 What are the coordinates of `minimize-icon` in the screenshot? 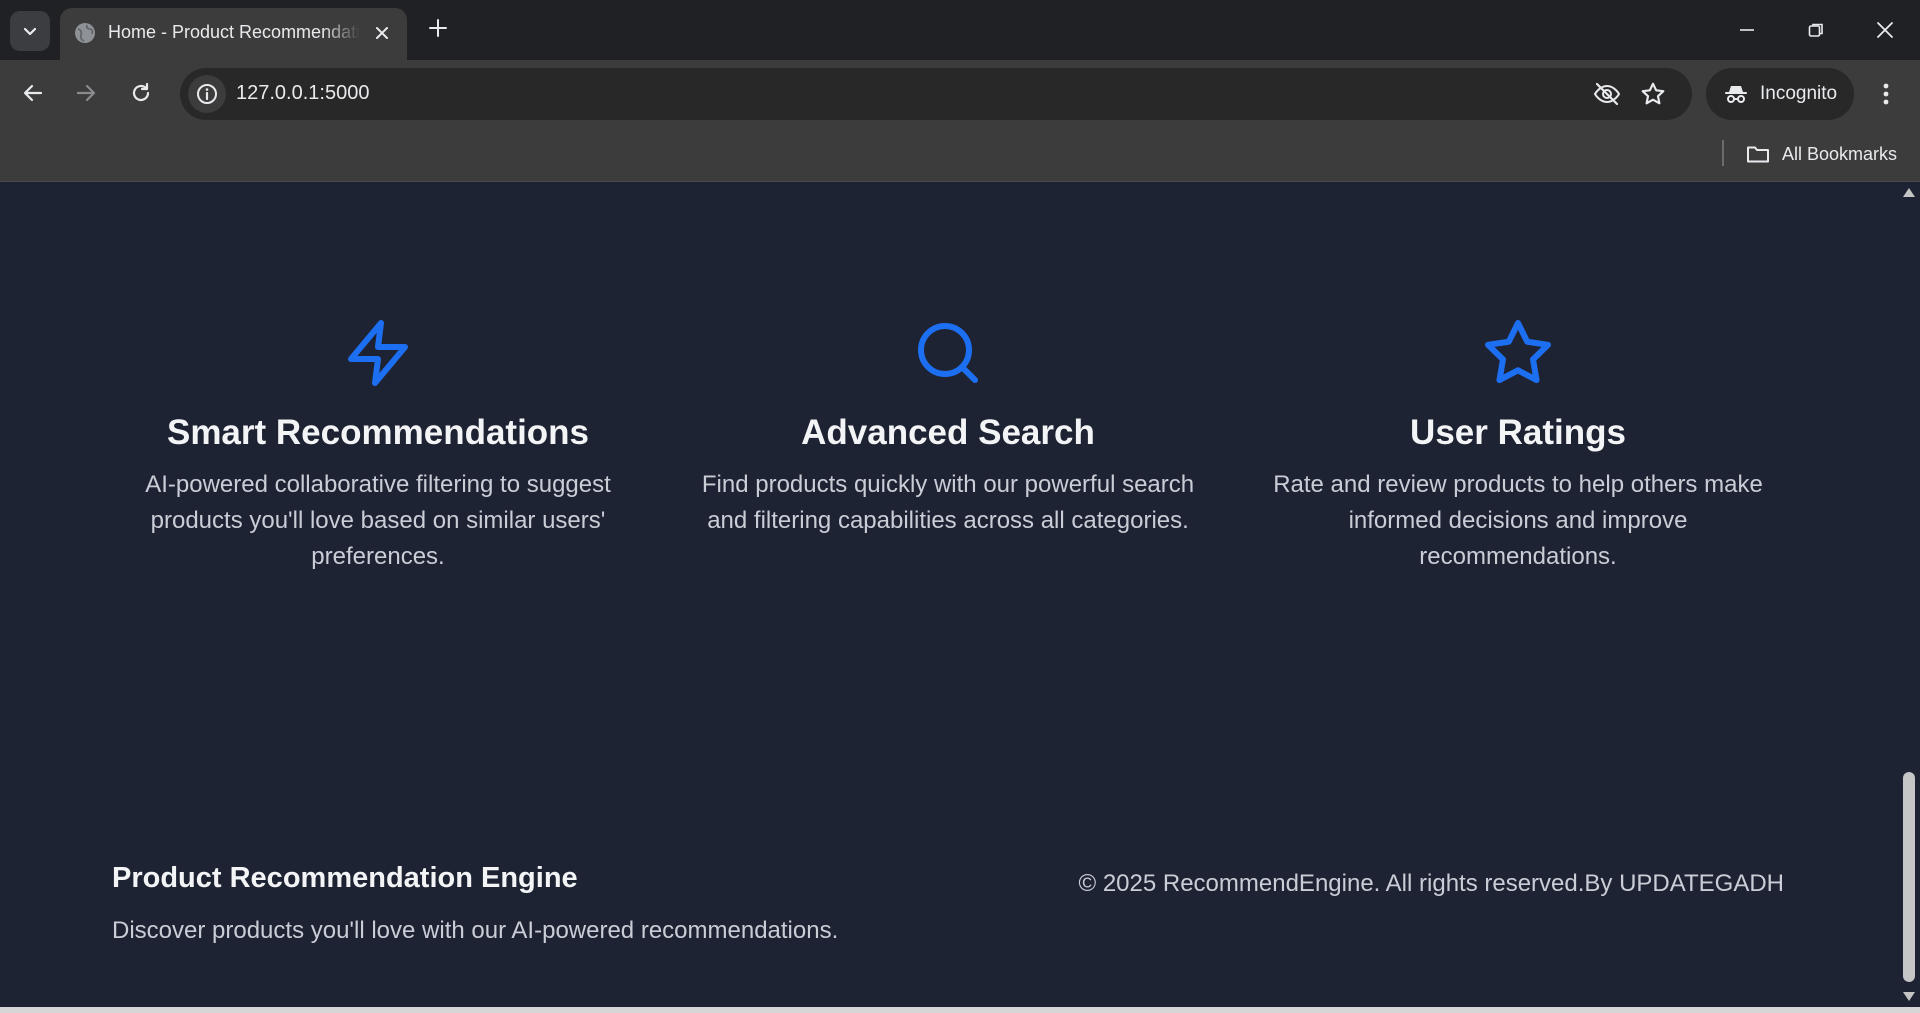 It's located at (1747, 30).